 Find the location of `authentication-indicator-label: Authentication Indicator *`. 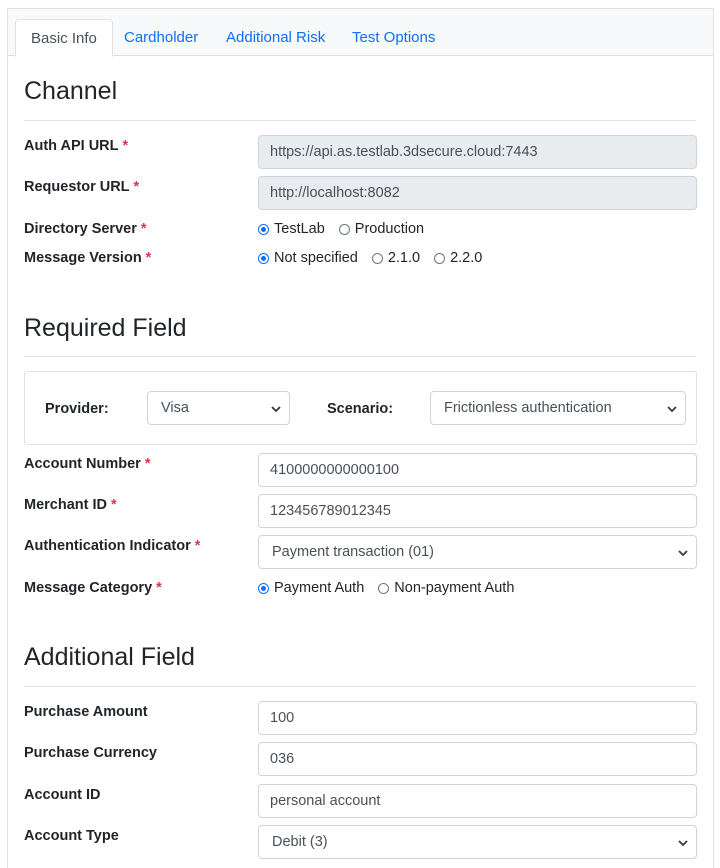

authentication-indicator-label: Authentication Indicator * is located at coordinates (112, 546).